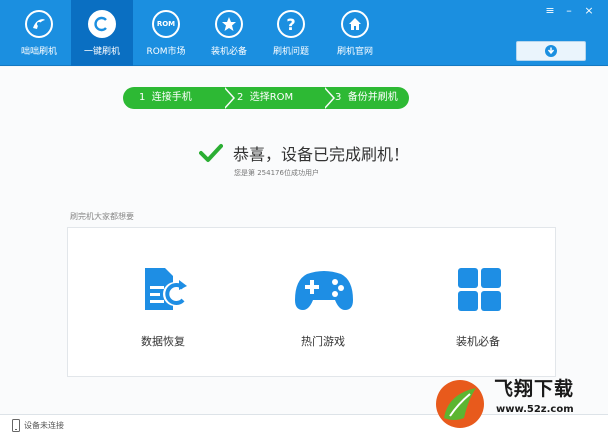 This screenshot has height=436, width=608. I want to click on star-icon, so click(229, 24).